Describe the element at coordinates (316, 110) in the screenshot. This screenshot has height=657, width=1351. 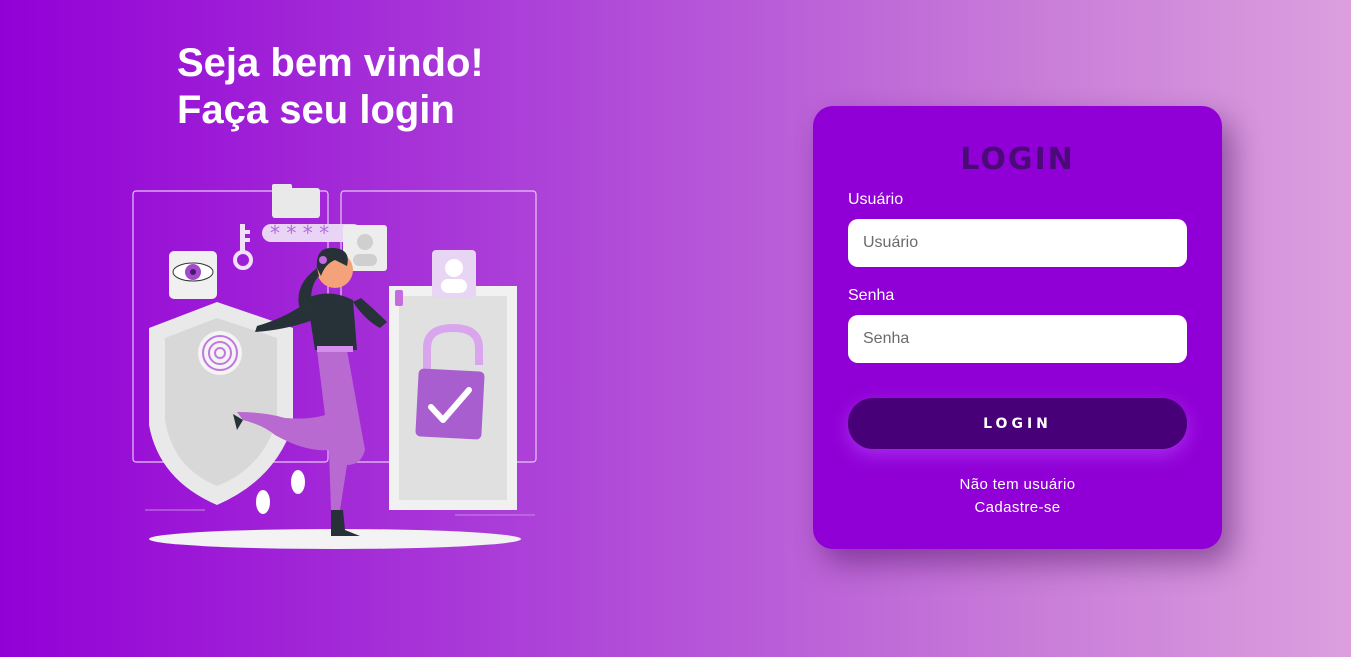
I see `welcome-line-2: Faça seu login` at that location.